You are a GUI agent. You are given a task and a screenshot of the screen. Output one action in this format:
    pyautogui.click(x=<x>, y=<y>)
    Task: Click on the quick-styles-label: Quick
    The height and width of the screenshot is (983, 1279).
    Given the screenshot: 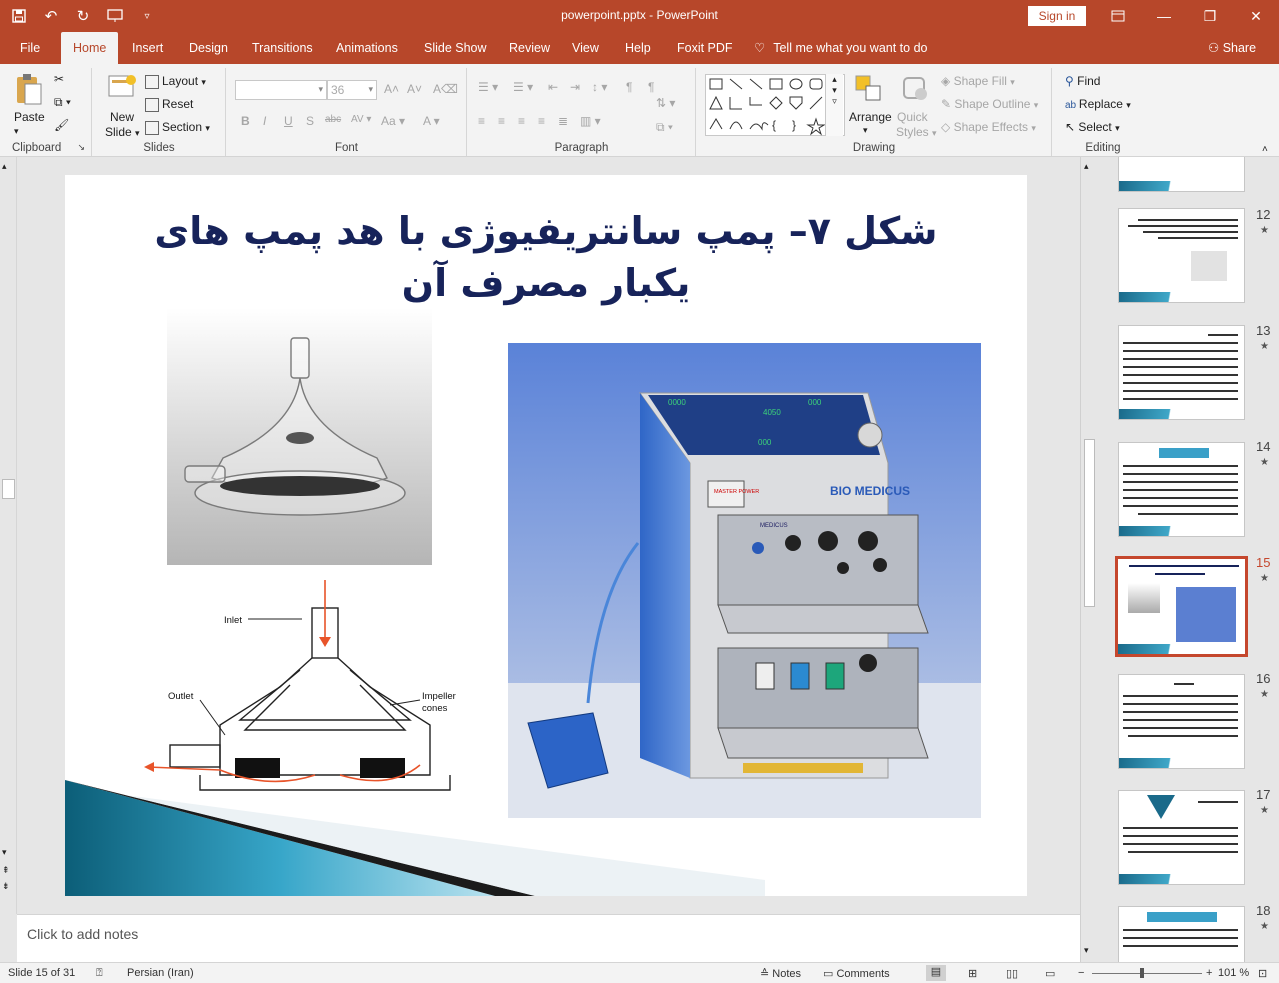 What is the action you would take?
    pyautogui.click(x=912, y=117)
    